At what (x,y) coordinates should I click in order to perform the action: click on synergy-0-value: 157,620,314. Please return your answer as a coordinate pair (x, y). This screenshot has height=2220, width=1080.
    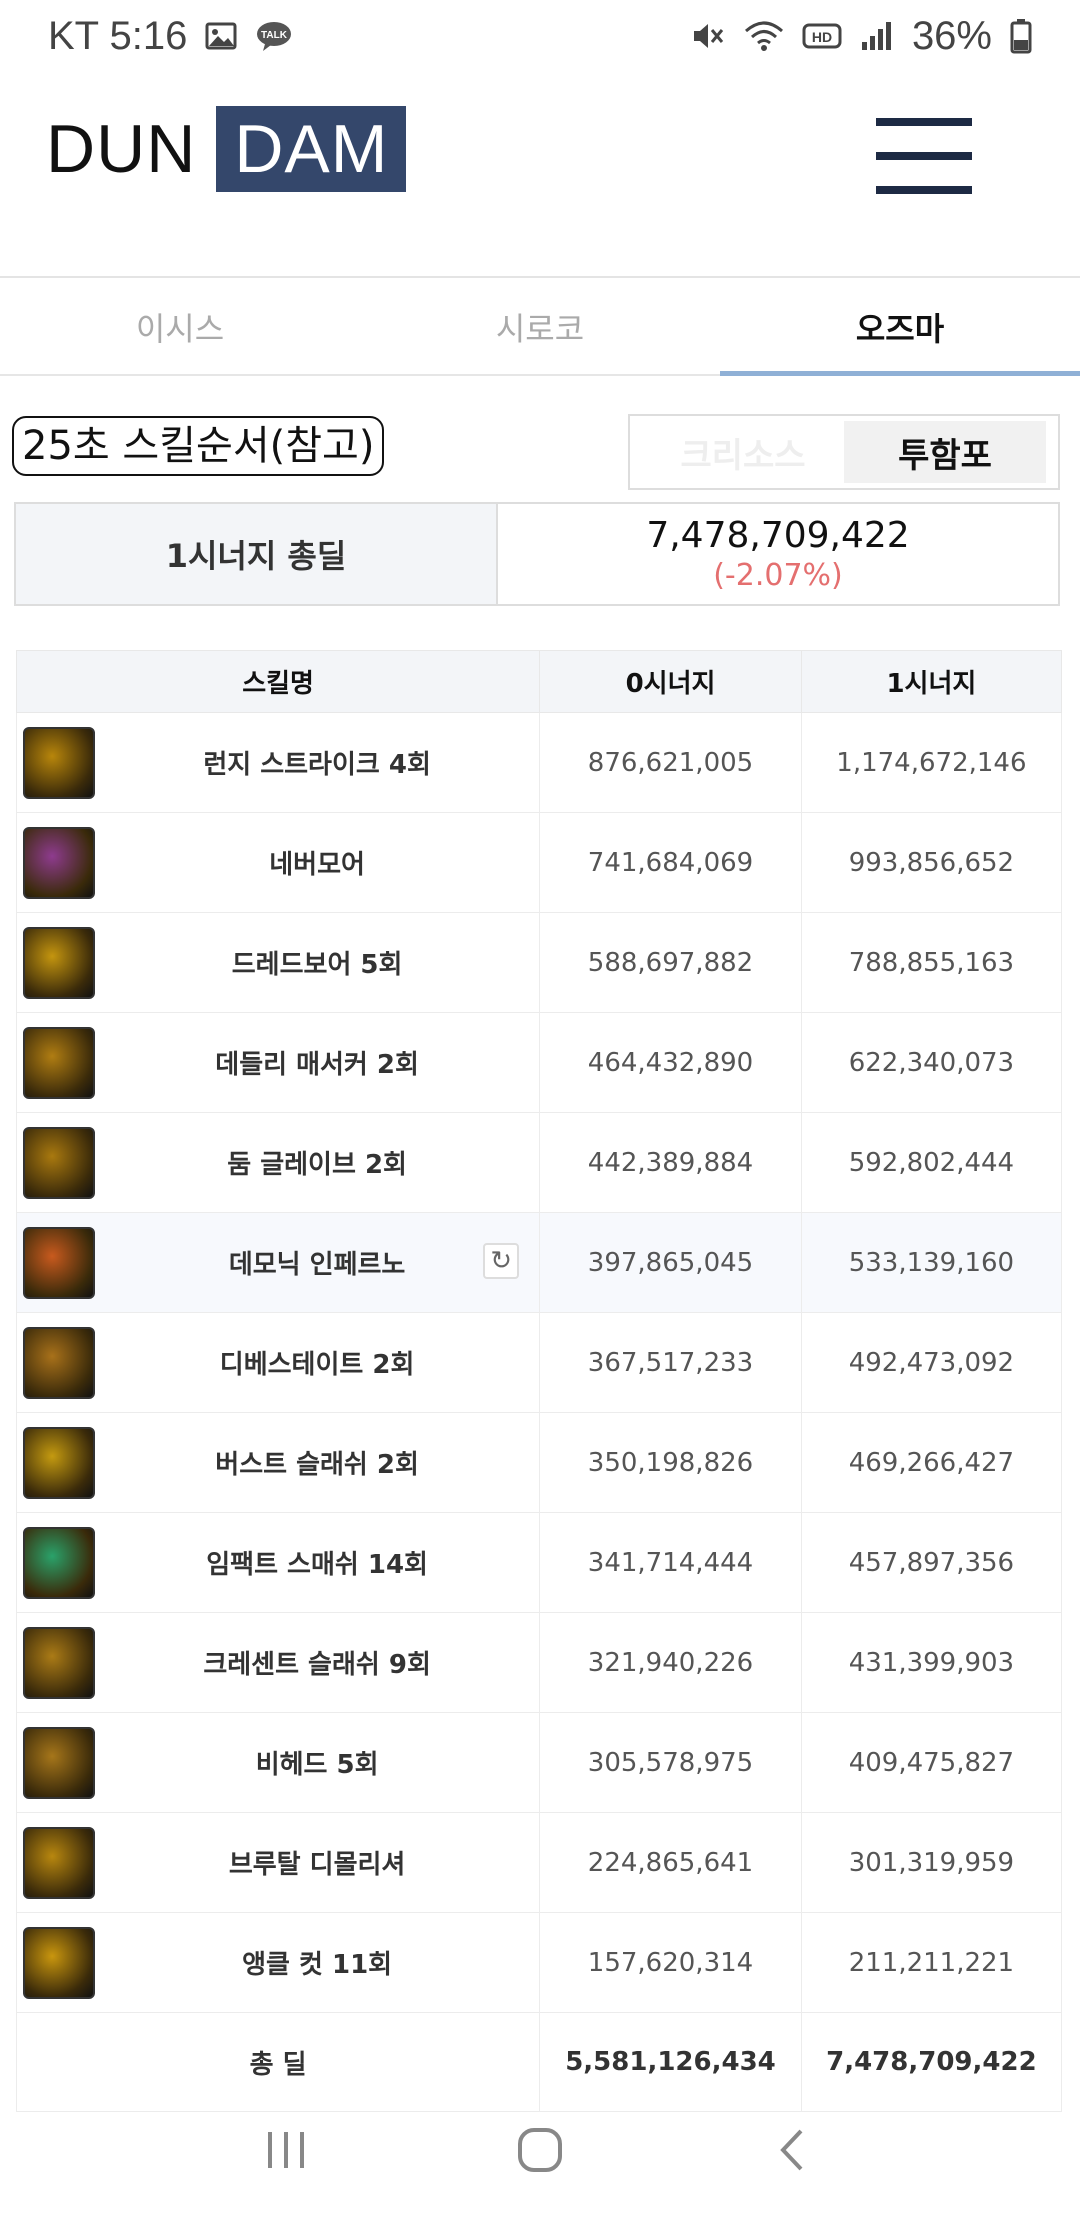
    Looking at the image, I should click on (670, 1962).